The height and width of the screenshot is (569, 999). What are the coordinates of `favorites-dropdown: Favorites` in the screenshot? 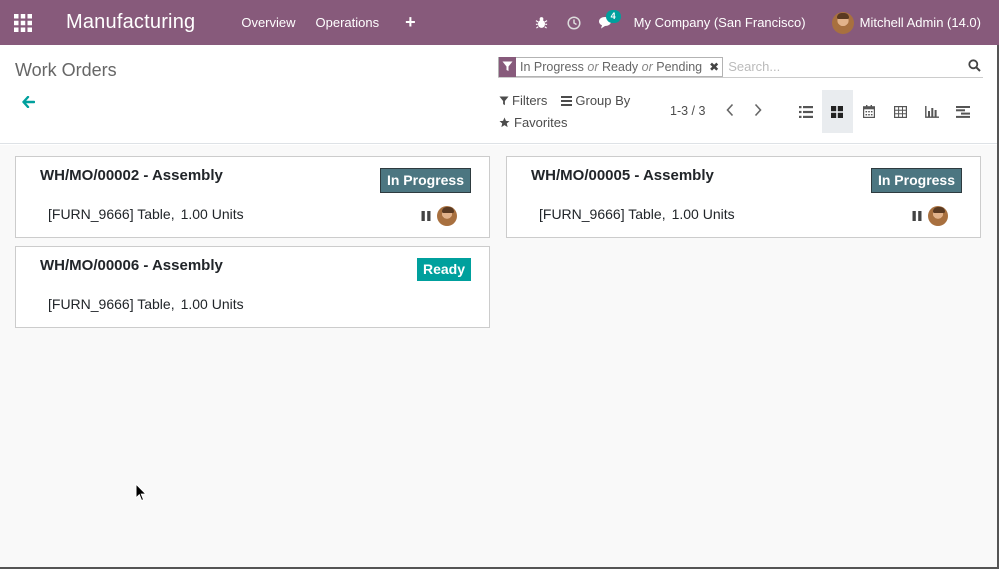 It's located at (533, 122).